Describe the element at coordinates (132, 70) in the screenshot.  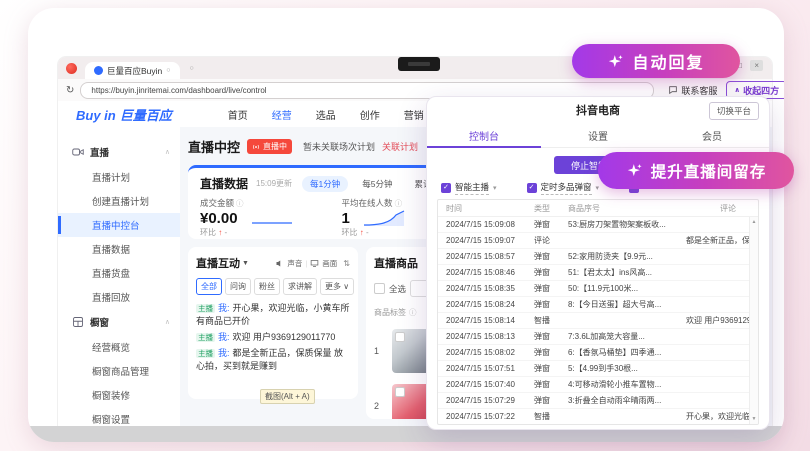
I see `browser-tab: 巨量百应Buyin ○` at that location.